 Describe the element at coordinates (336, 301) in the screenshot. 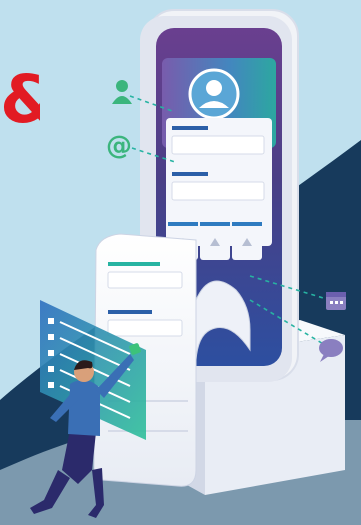

I see `calendar-icon` at that location.